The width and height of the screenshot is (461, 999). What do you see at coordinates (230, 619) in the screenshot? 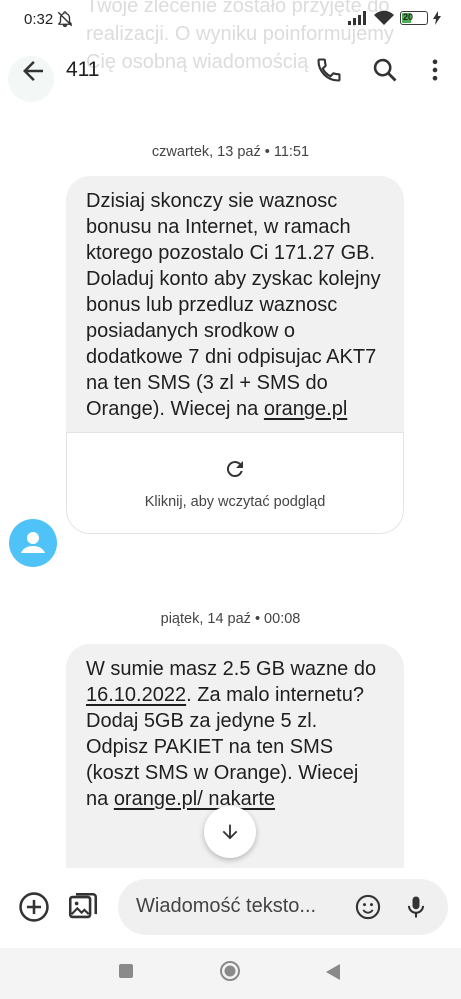
I see `message-date: piątek, 14 paź • 00:08` at bounding box center [230, 619].